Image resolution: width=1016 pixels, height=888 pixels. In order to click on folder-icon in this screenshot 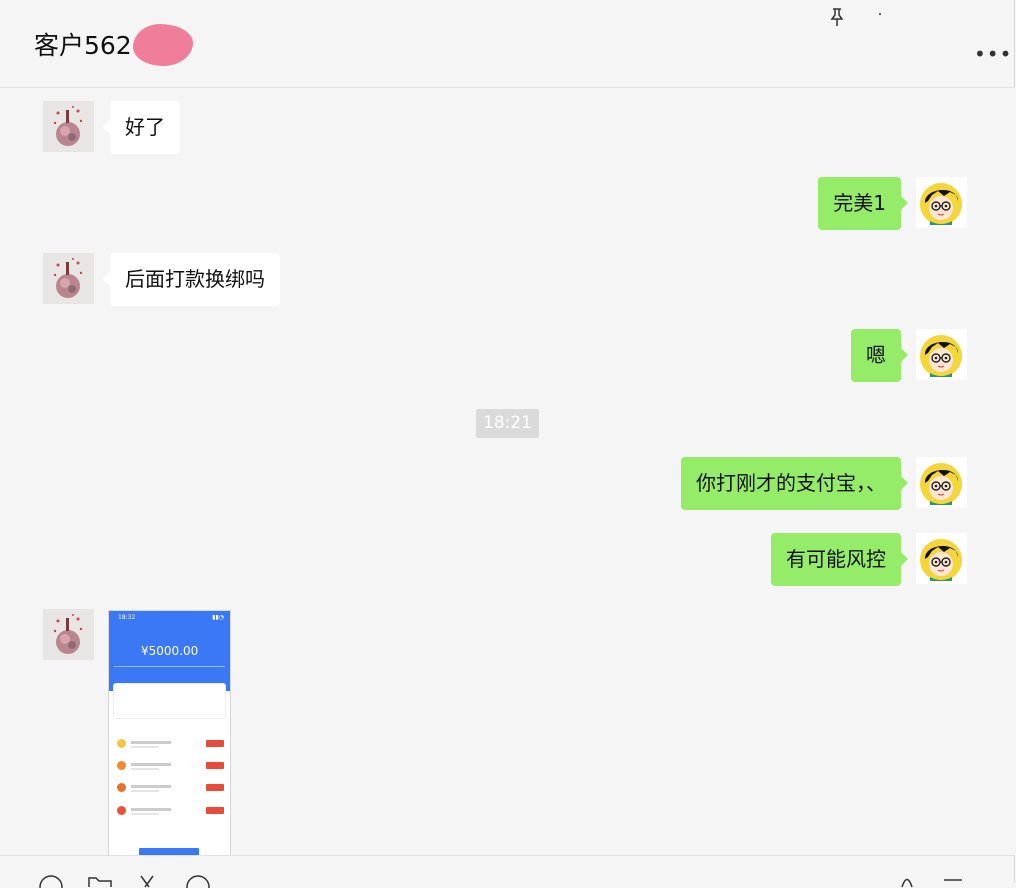, I will do `click(100, 881)`.